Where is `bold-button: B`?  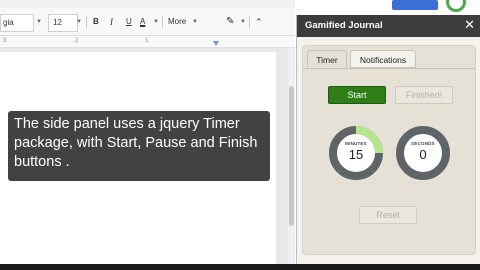
bold-button: B is located at coordinates (96, 22).